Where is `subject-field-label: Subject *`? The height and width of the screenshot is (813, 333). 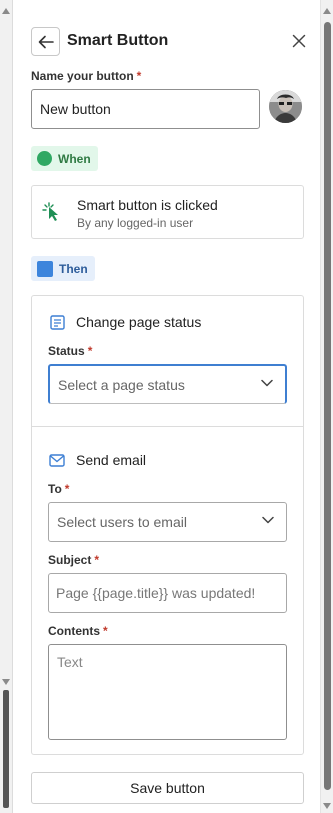
subject-field-label: Subject * is located at coordinates (73, 560).